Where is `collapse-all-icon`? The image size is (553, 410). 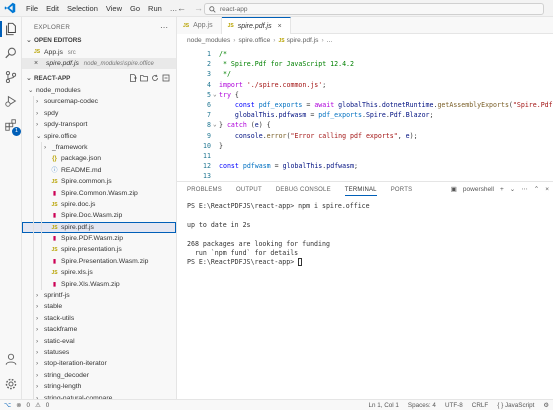
collapse-all-icon is located at coordinates (166, 78).